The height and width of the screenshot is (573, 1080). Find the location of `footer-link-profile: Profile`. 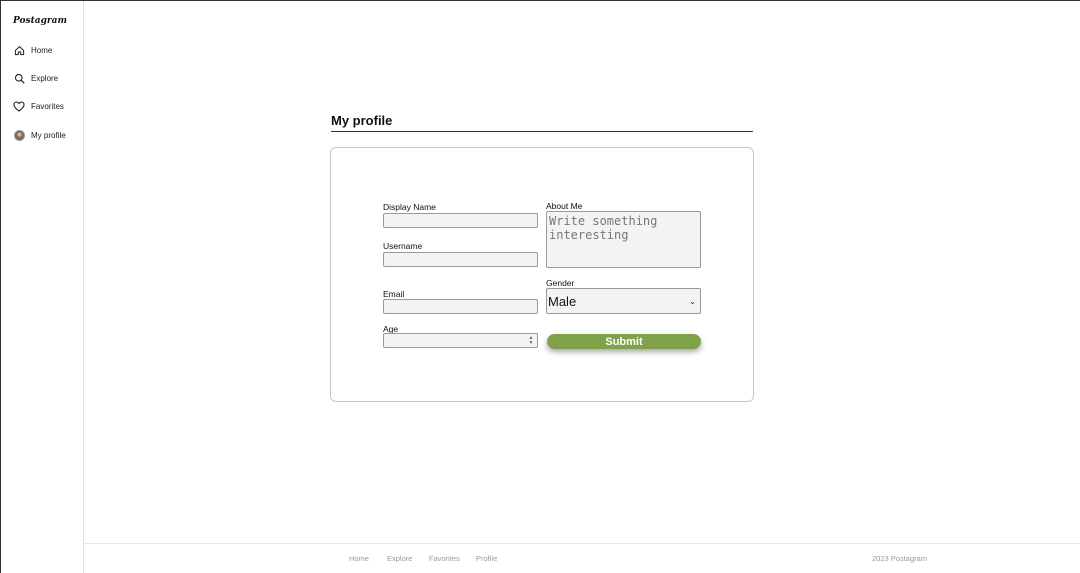

footer-link-profile: Profile is located at coordinates (486, 558).